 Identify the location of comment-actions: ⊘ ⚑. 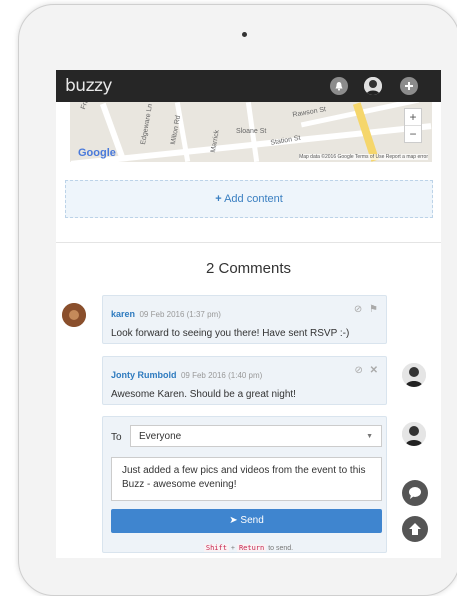
(366, 309).